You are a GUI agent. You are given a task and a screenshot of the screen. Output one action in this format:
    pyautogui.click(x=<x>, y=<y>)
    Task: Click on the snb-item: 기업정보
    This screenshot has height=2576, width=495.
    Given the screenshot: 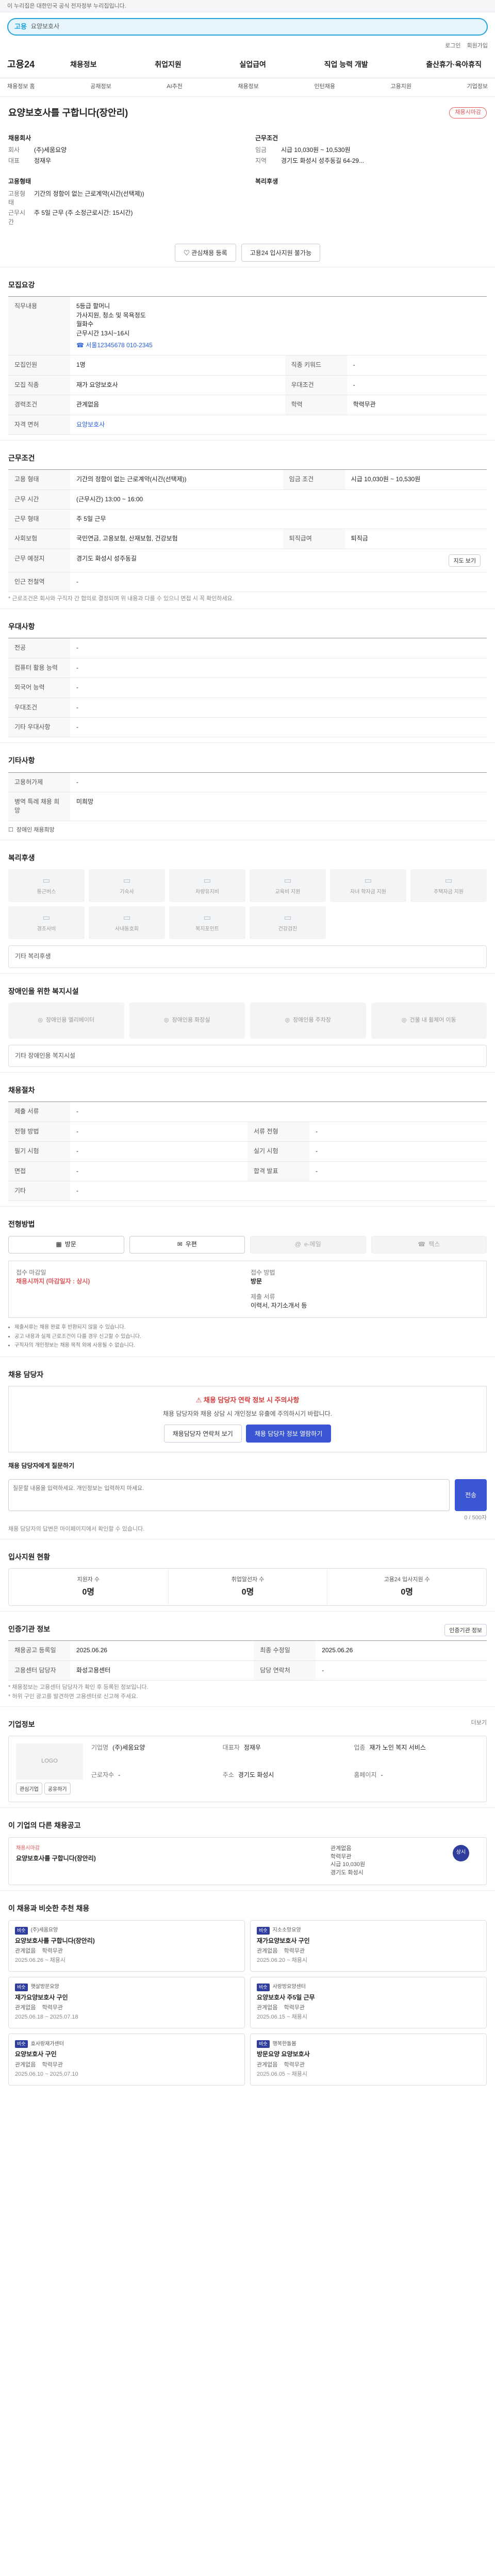 What is the action you would take?
    pyautogui.click(x=478, y=87)
    